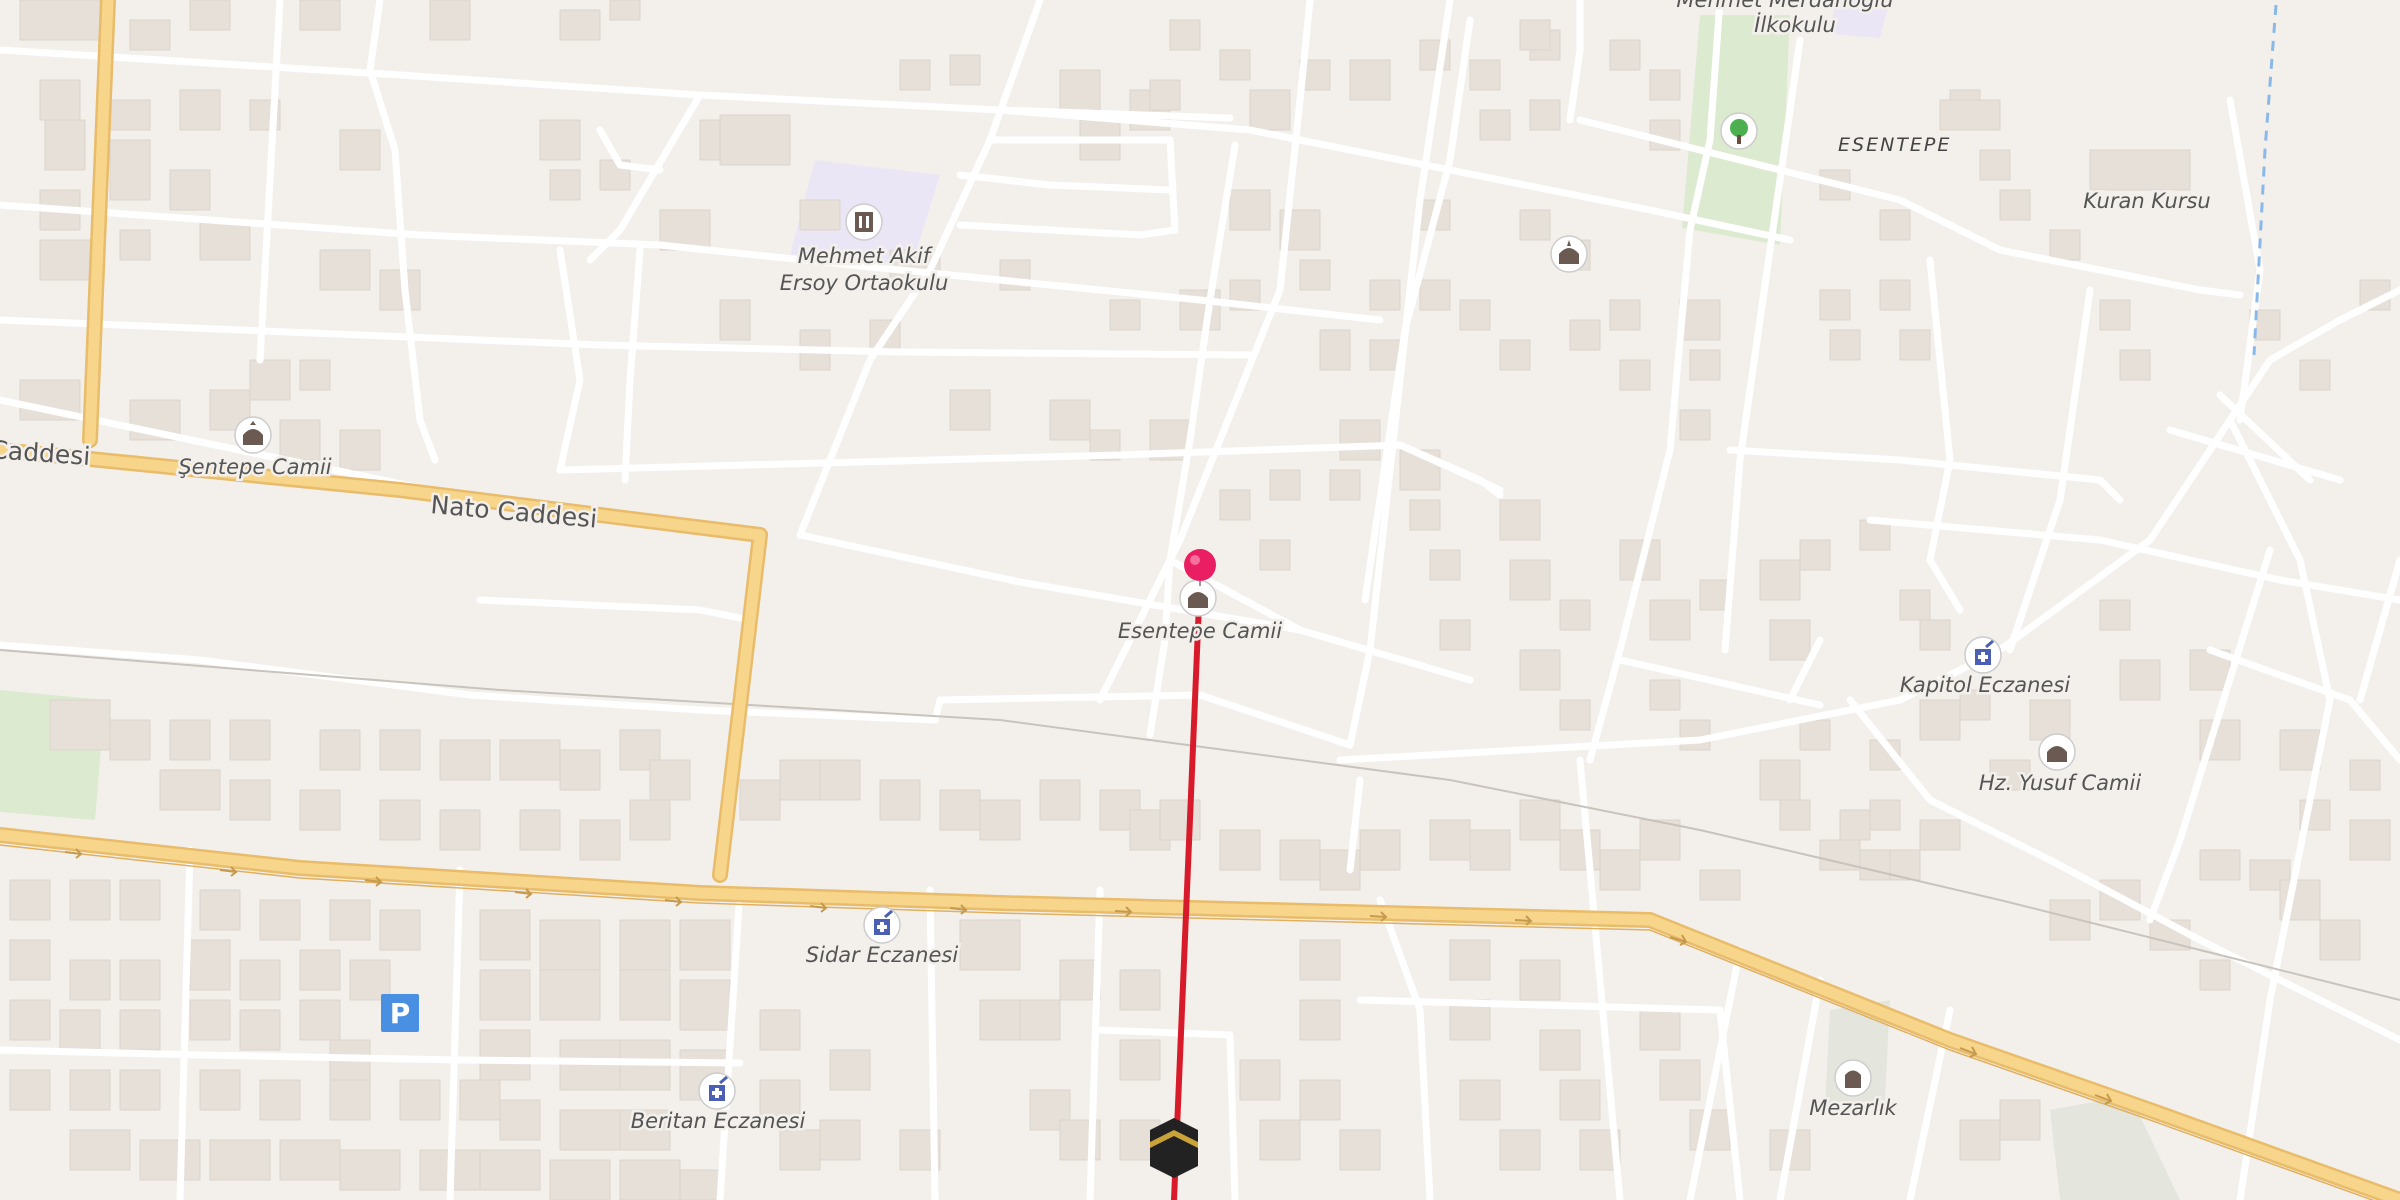 This screenshot has width=2400, height=1200. What do you see at coordinates (1853, 1078) in the screenshot?
I see `cemetery-icon` at bounding box center [1853, 1078].